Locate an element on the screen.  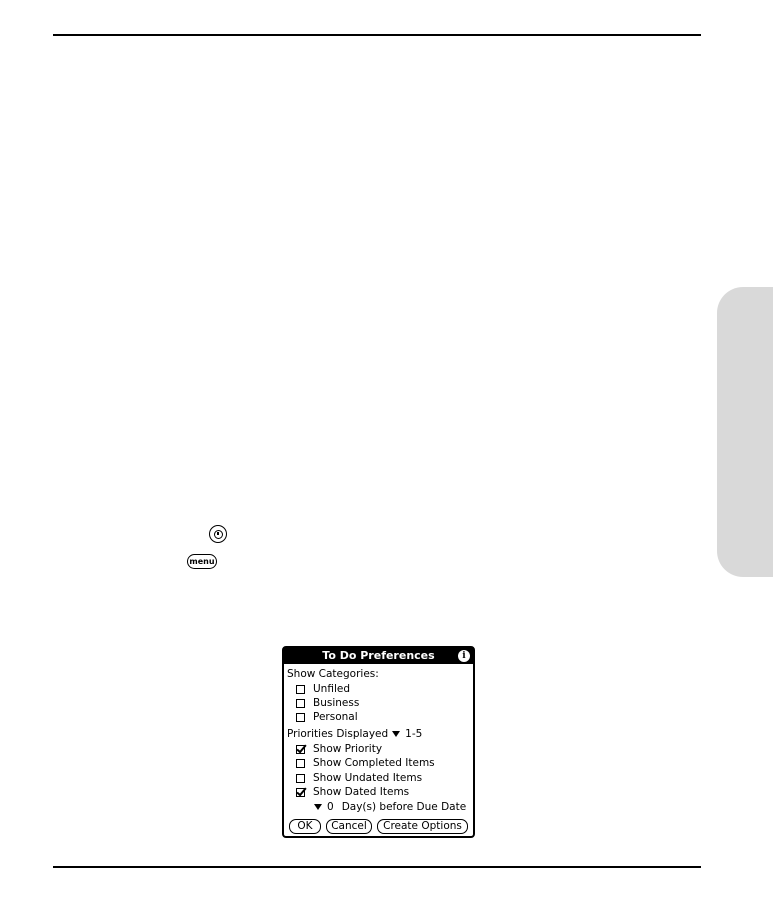
info-icon: i is located at coordinates (464, 656).